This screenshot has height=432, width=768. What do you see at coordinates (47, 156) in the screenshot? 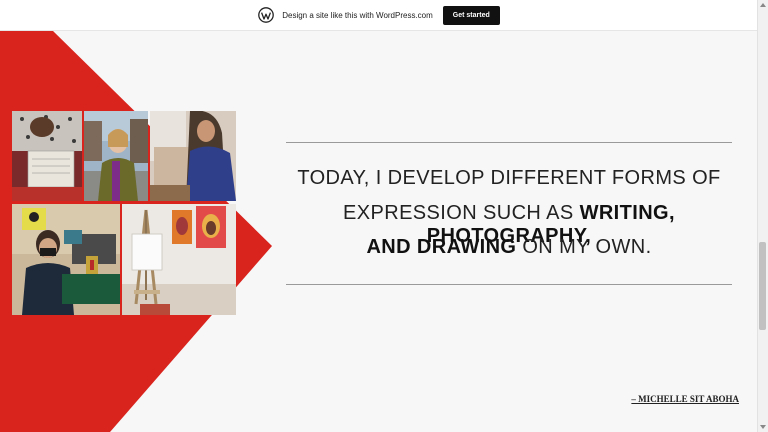
I see `cat-and-journal-photo` at bounding box center [47, 156].